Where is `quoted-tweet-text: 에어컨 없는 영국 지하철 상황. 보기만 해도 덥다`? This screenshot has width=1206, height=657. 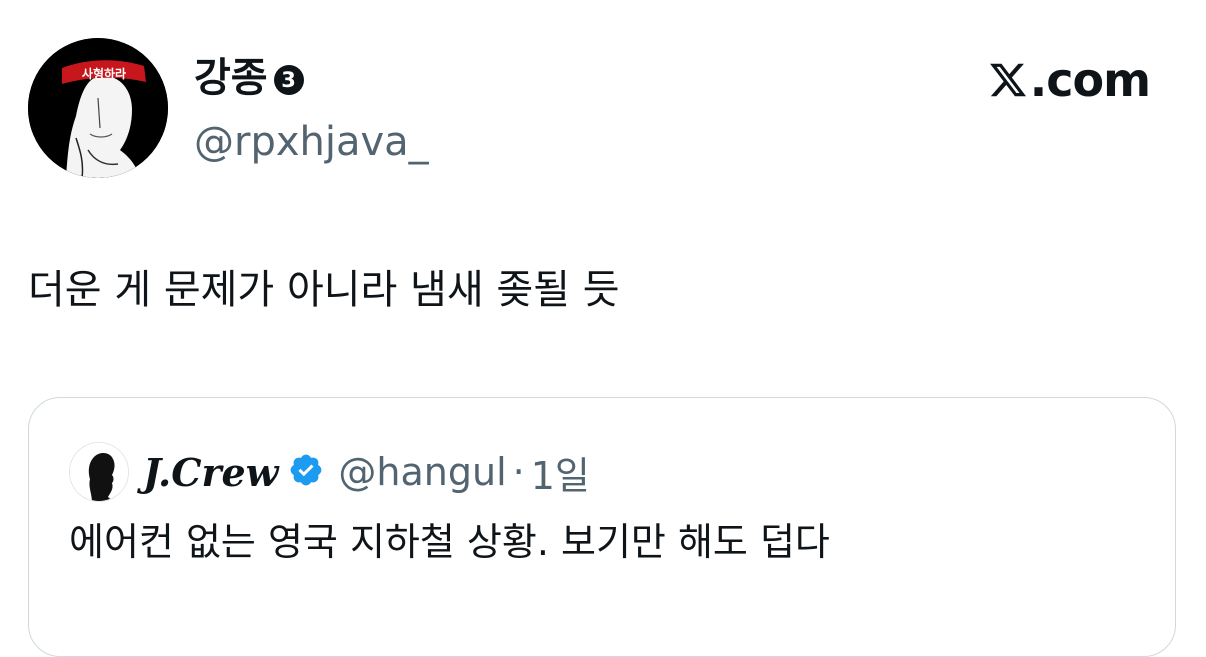
quoted-tweet-text: 에어컨 없는 영국 지하철 상황. 보기만 해도 덥다 is located at coordinates (449, 542).